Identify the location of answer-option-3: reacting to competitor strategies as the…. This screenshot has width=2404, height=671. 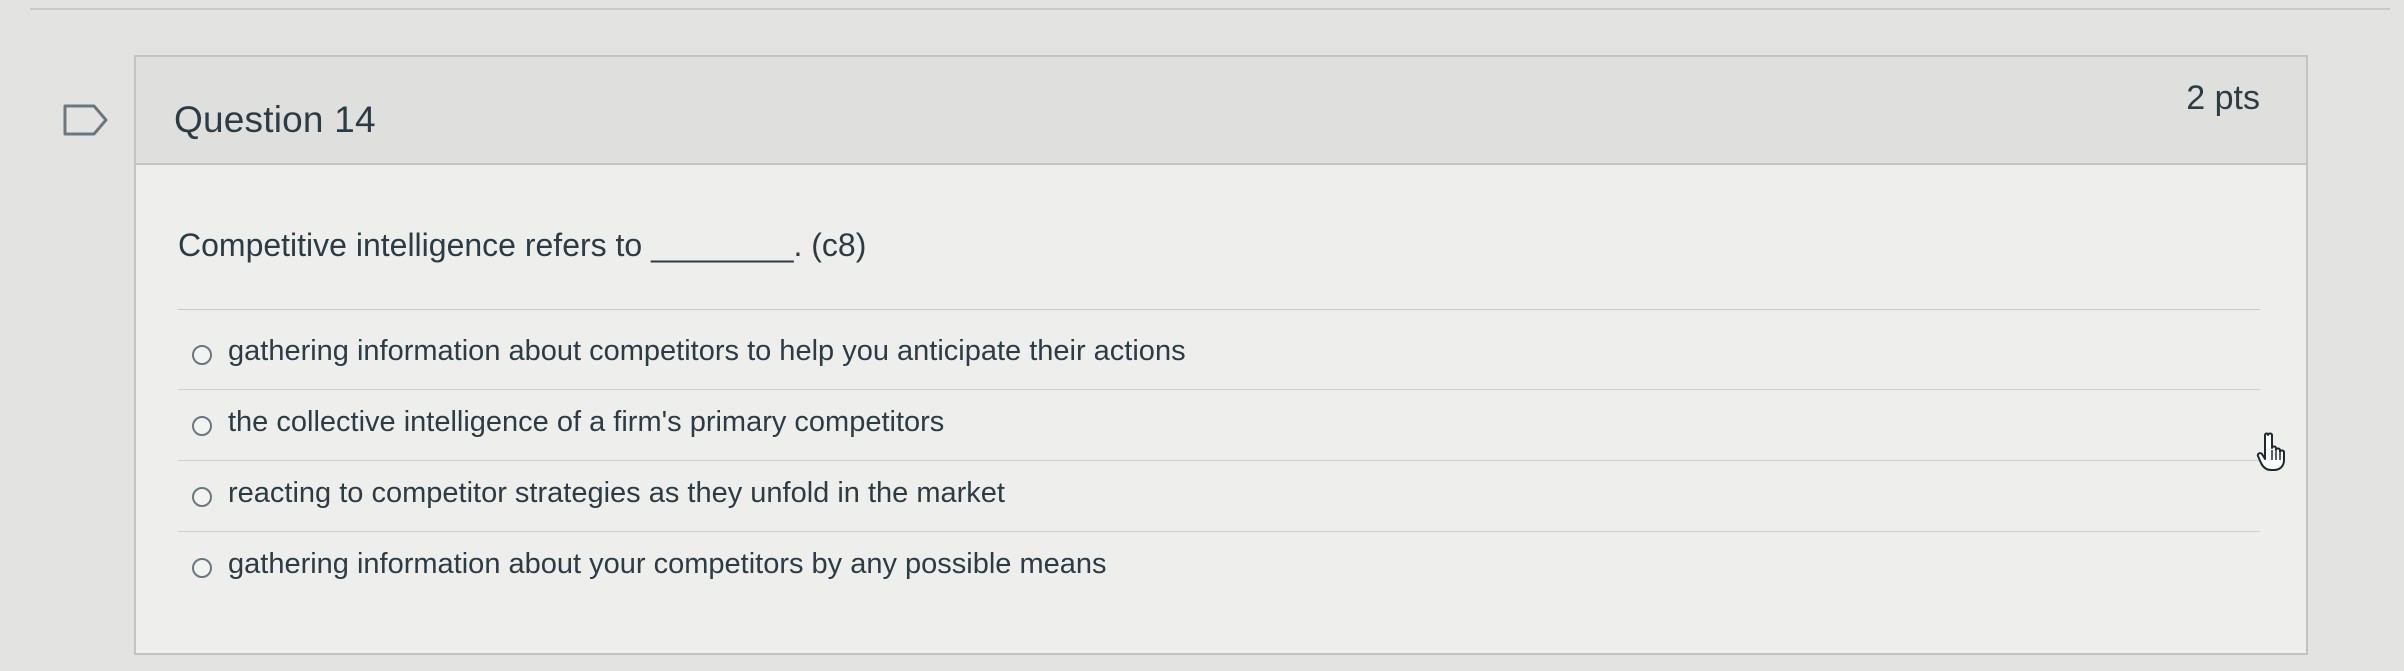
(1219, 496).